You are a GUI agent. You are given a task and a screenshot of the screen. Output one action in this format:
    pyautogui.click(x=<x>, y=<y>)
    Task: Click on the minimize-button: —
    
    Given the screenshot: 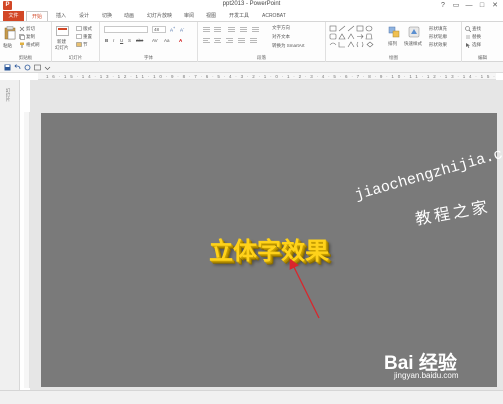 What is the action you would take?
    pyautogui.click(x=469, y=5)
    